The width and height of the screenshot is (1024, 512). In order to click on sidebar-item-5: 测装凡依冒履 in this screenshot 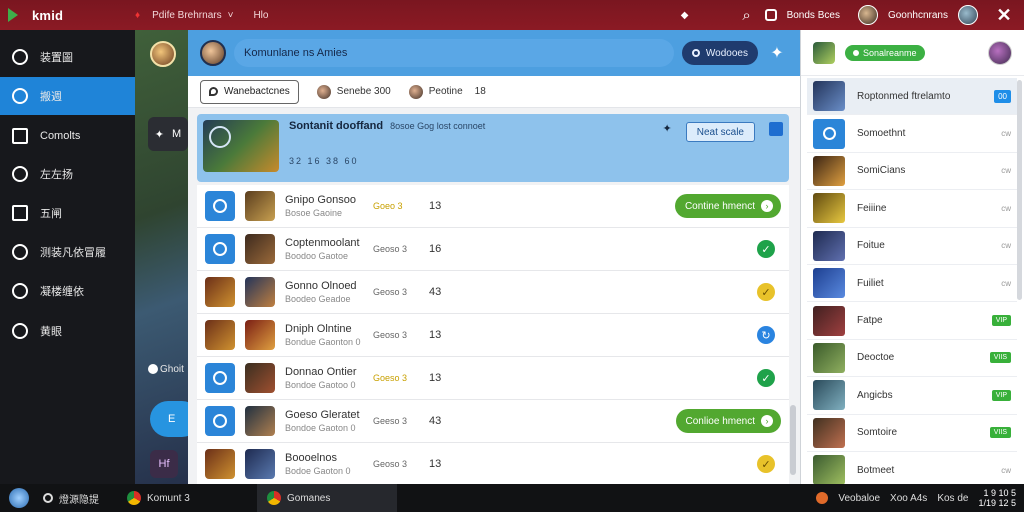, I will do `click(67, 252)`.